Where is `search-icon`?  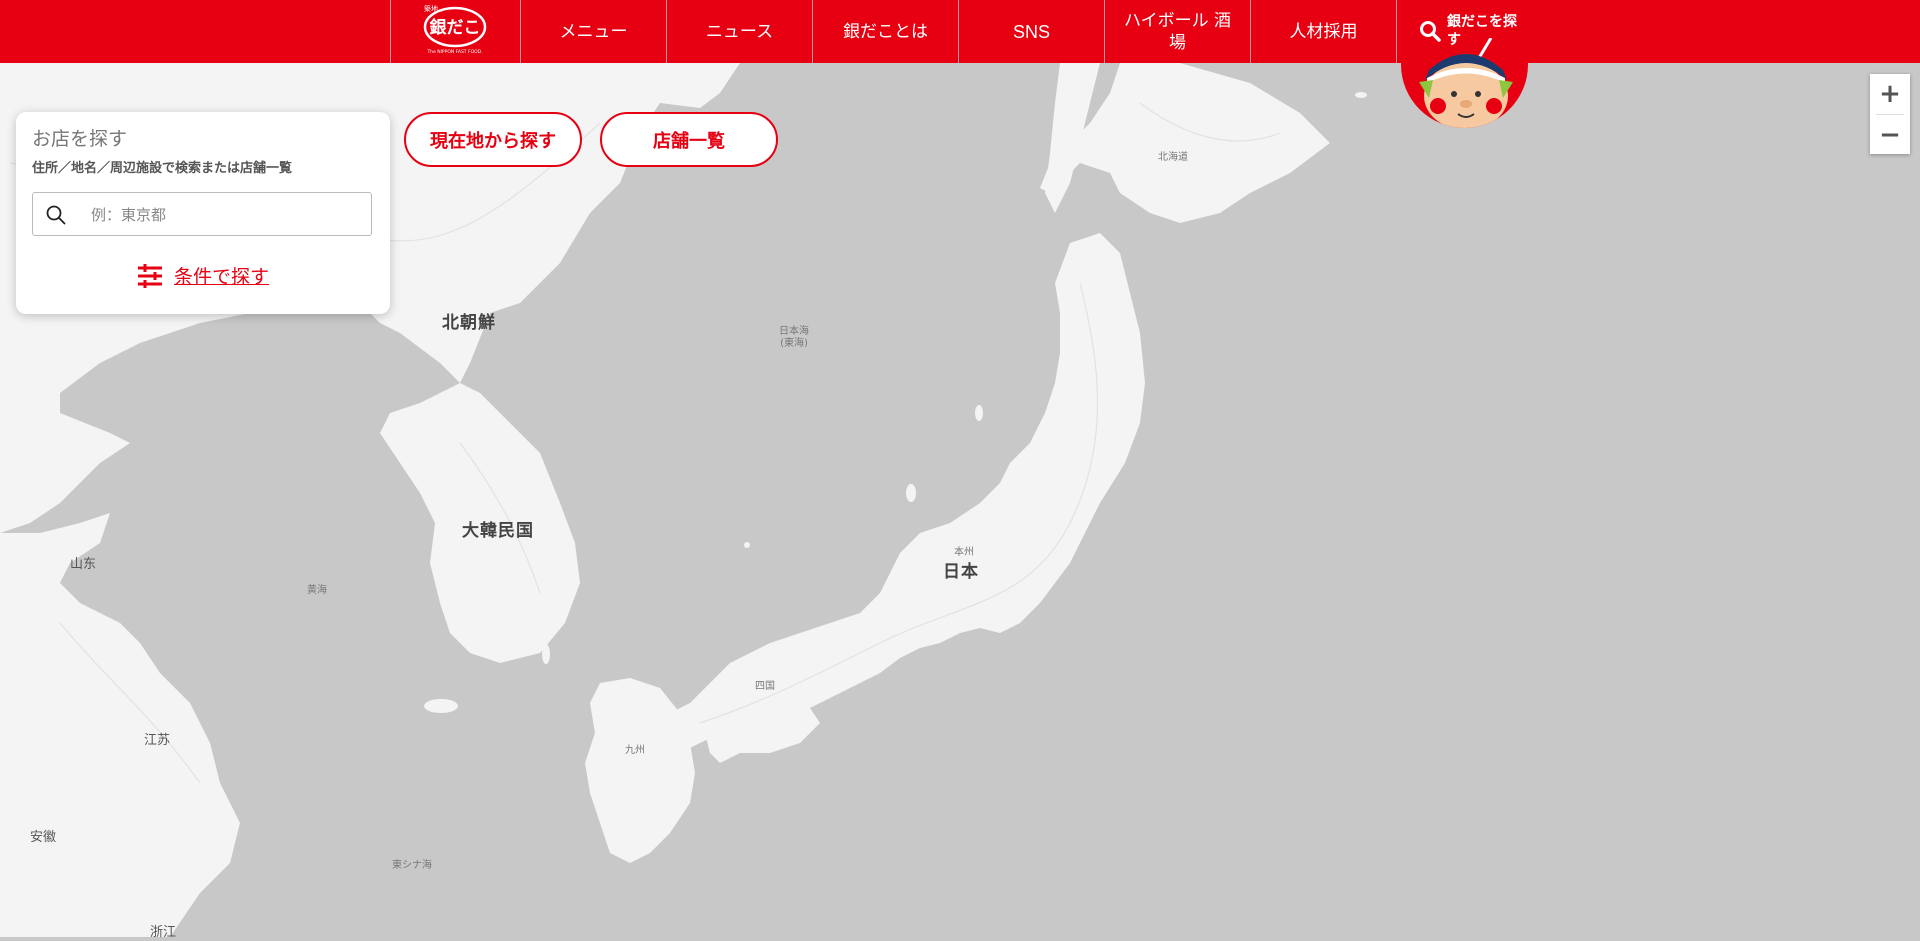
search-icon is located at coordinates (56, 215).